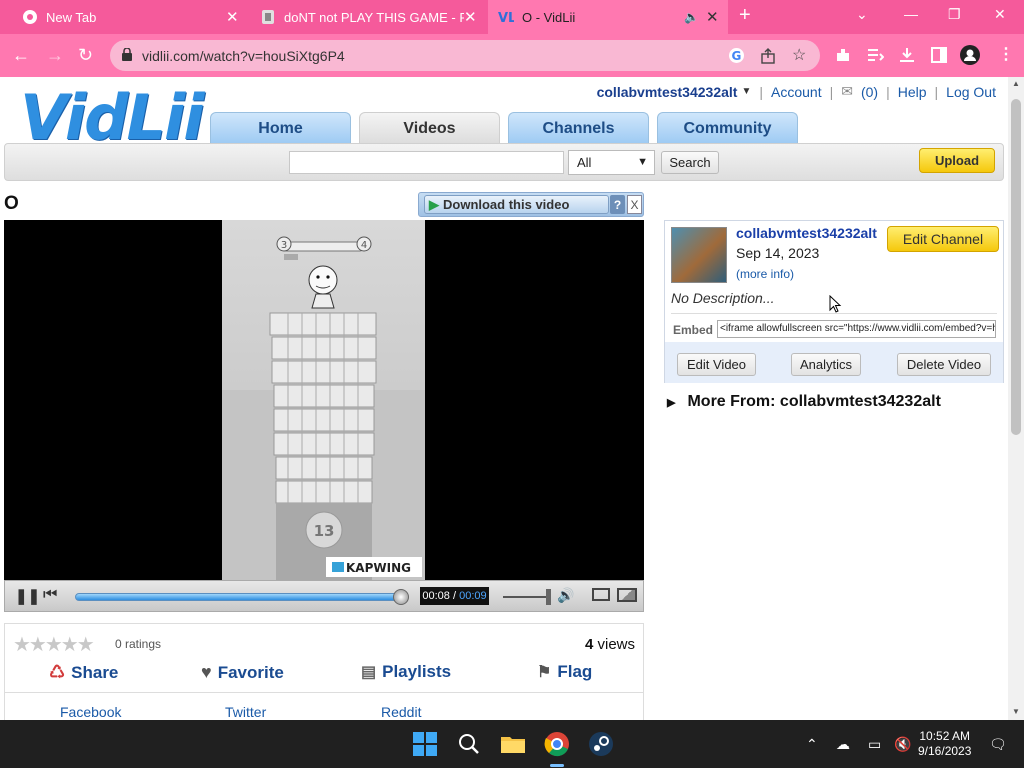 The height and width of the screenshot is (768, 1024). I want to click on notifications-icon: 🗨, so click(998, 744).